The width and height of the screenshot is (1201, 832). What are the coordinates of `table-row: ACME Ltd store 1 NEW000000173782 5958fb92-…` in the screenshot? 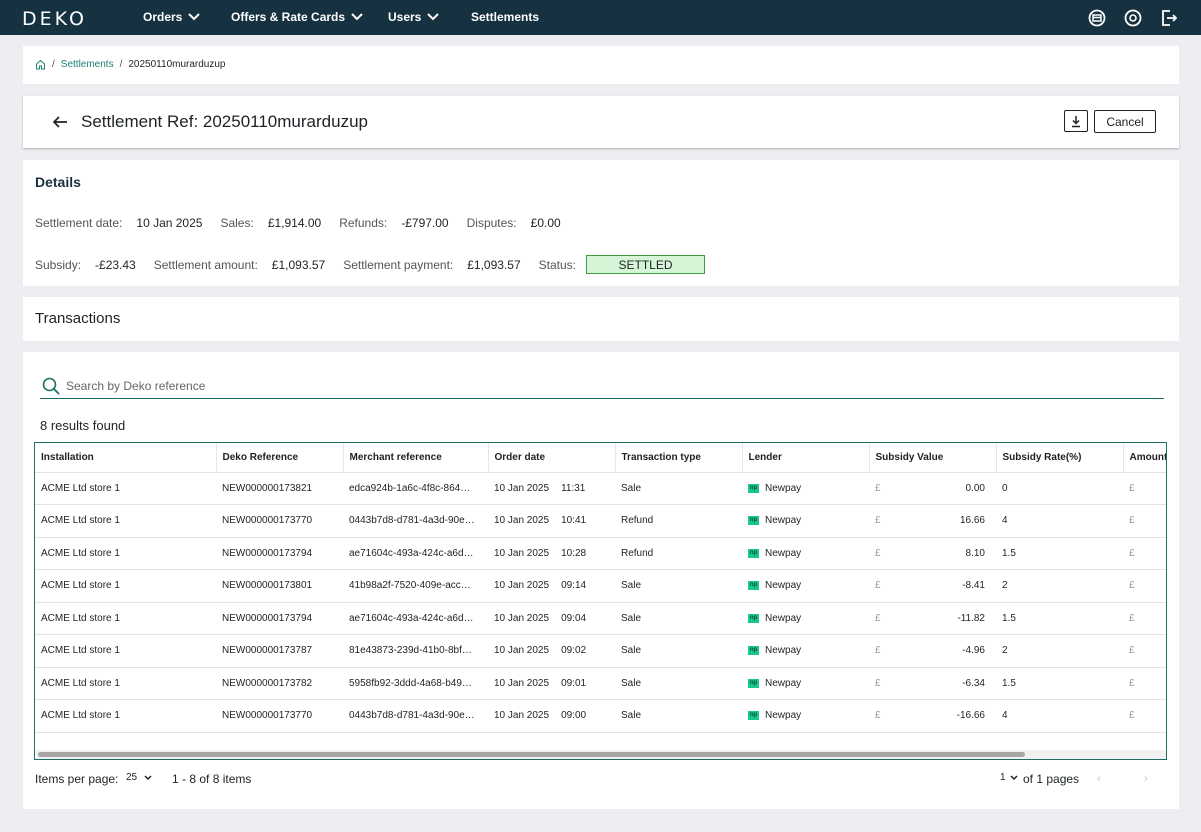 It's located at (600, 683).